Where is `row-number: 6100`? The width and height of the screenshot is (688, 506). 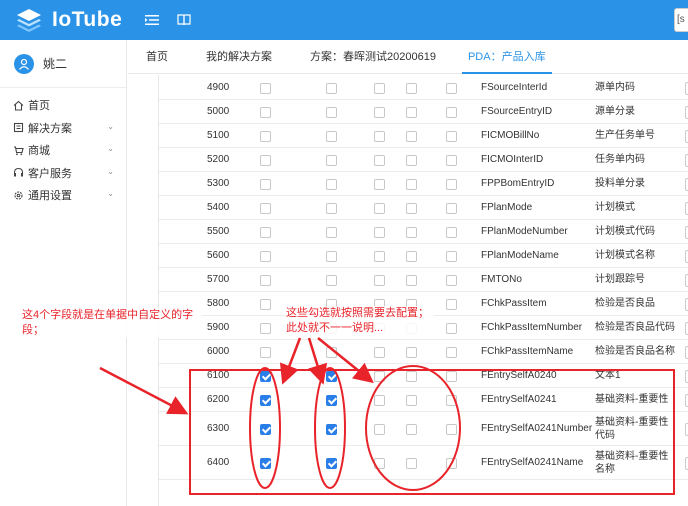 row-number: 6100 is located at coordinates (218, 375).